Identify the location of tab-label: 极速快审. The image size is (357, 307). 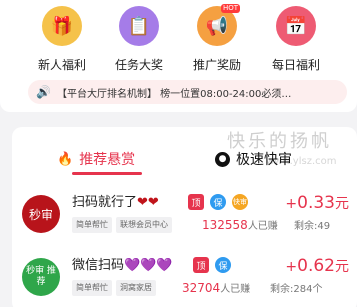
(264, 160).